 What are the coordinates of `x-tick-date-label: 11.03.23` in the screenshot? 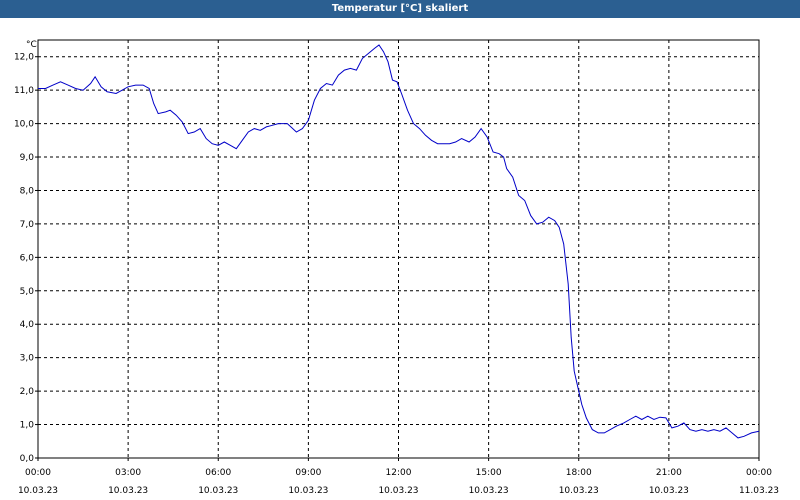 It's located at (759, 491).